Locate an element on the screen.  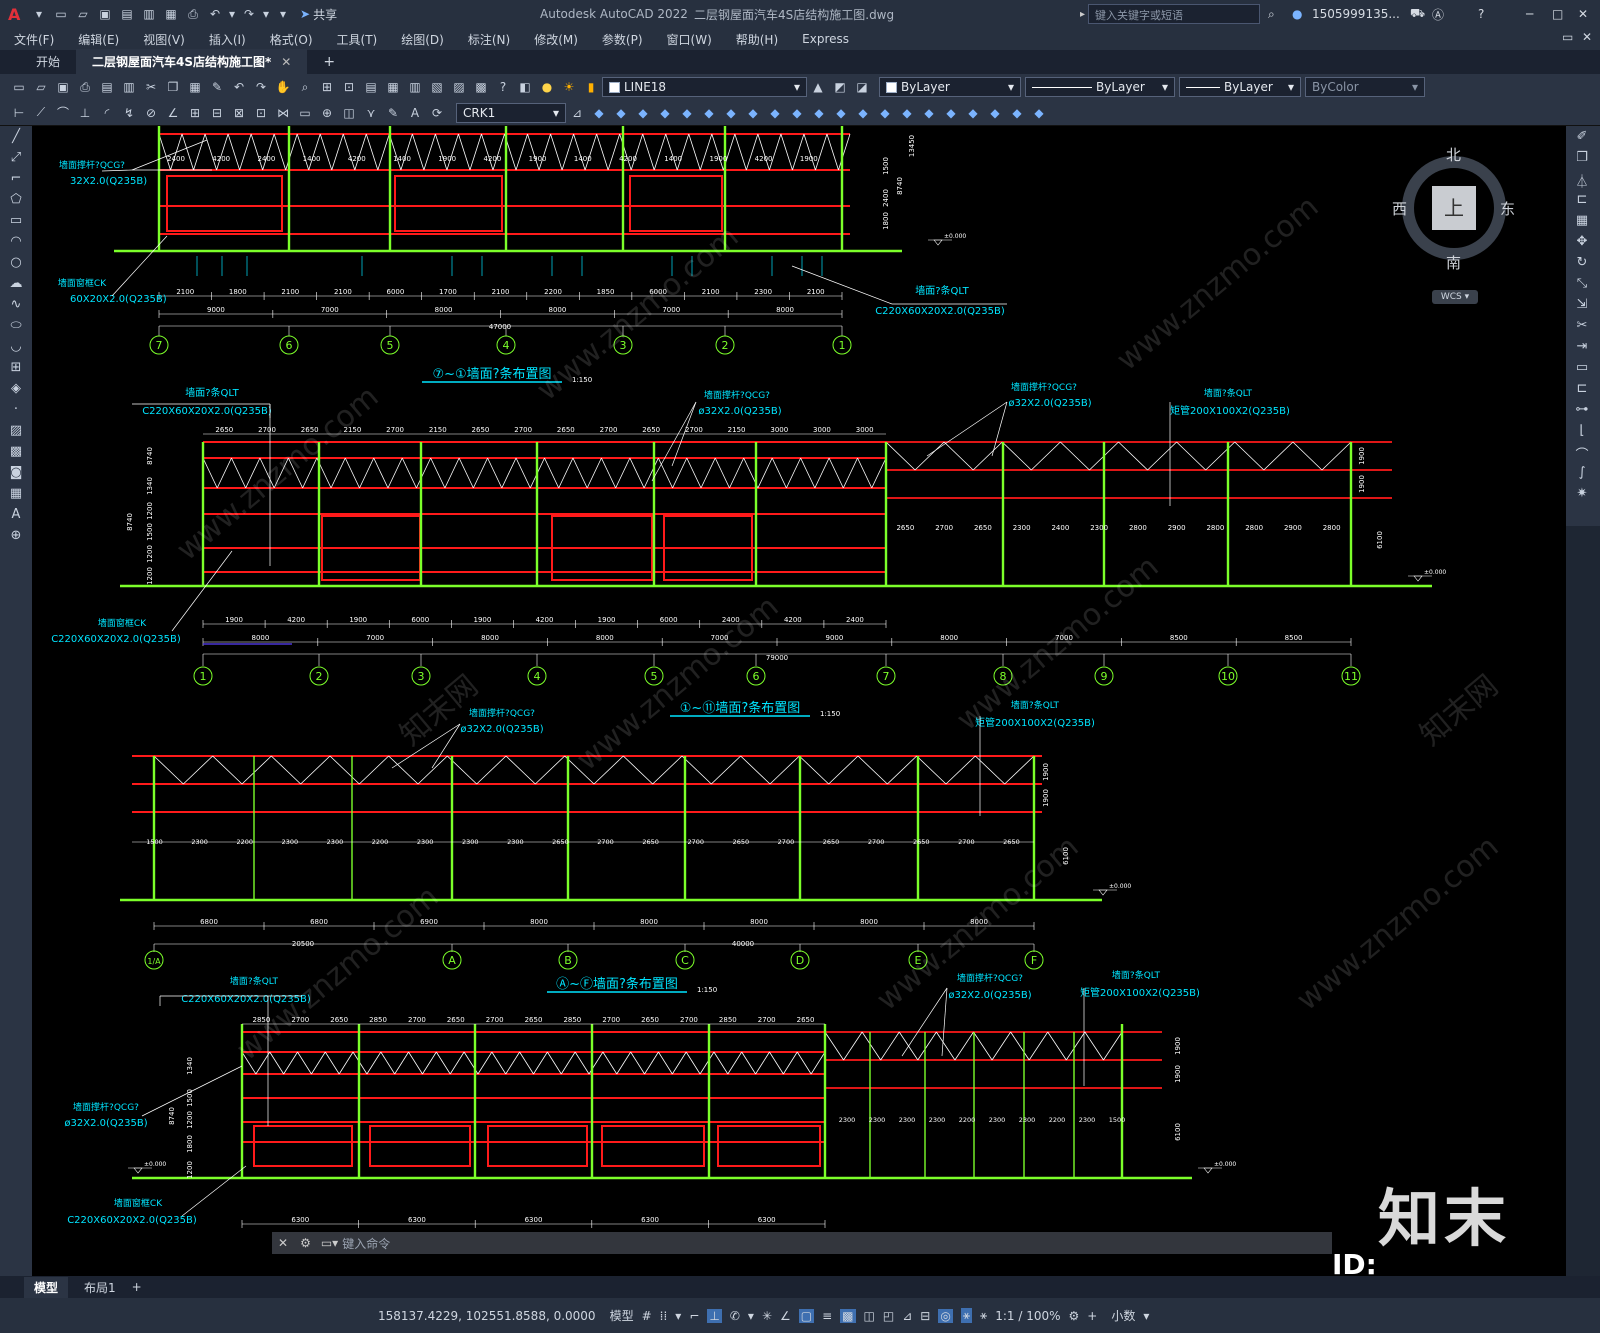
polygon-icon: ⬠ is located at coordinates (16, 201).